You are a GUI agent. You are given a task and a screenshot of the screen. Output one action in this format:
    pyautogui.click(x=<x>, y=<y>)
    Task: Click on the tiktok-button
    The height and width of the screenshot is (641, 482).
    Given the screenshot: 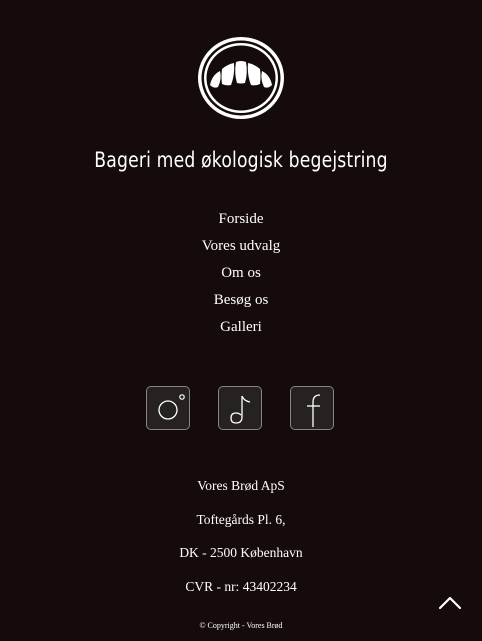 What is the action you would take?
    pyautogui.click(x=240, y=408)
    